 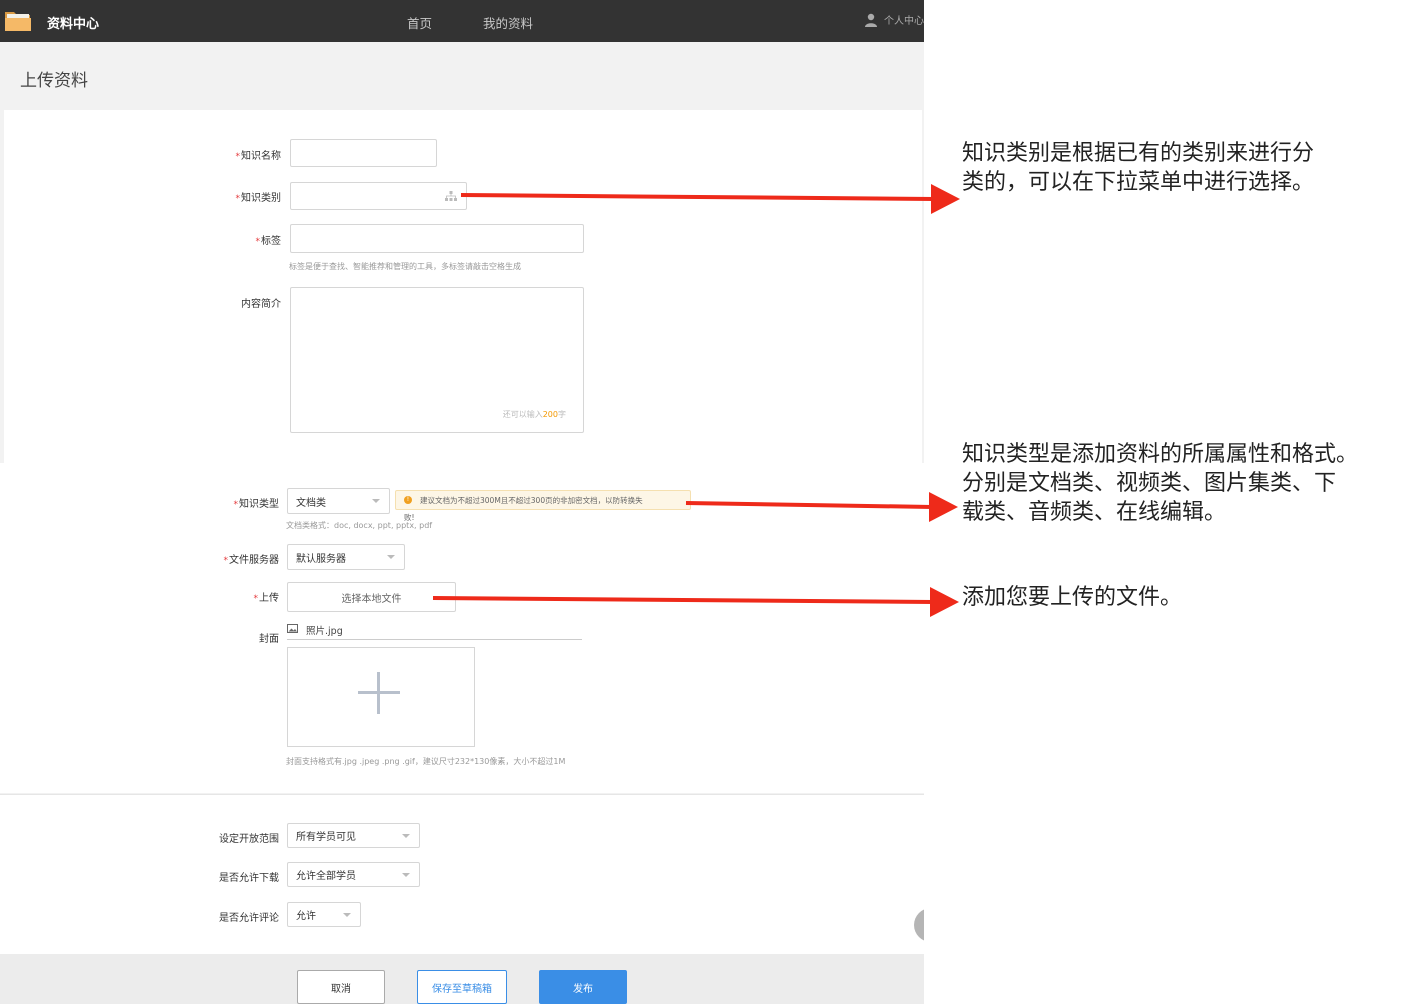 I want to click on select-local-file-button: 选择本地文件, so click(x=371, y=597).